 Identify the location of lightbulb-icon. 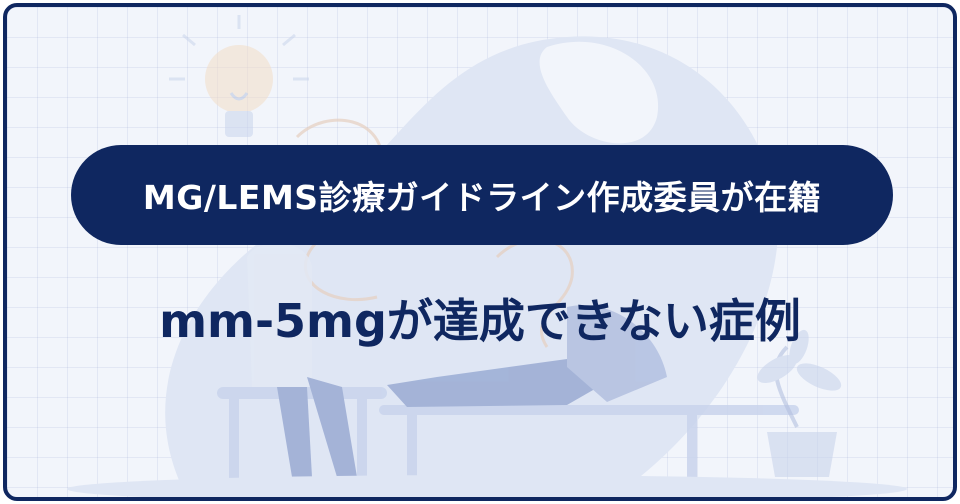
(239, 76).